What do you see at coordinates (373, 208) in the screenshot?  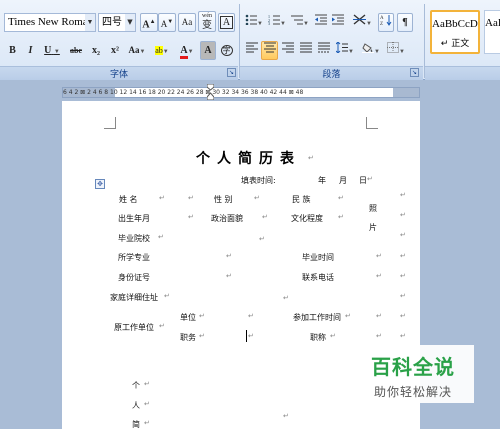 I see `photo-label-1: 照` at bounding box center [373, 208].